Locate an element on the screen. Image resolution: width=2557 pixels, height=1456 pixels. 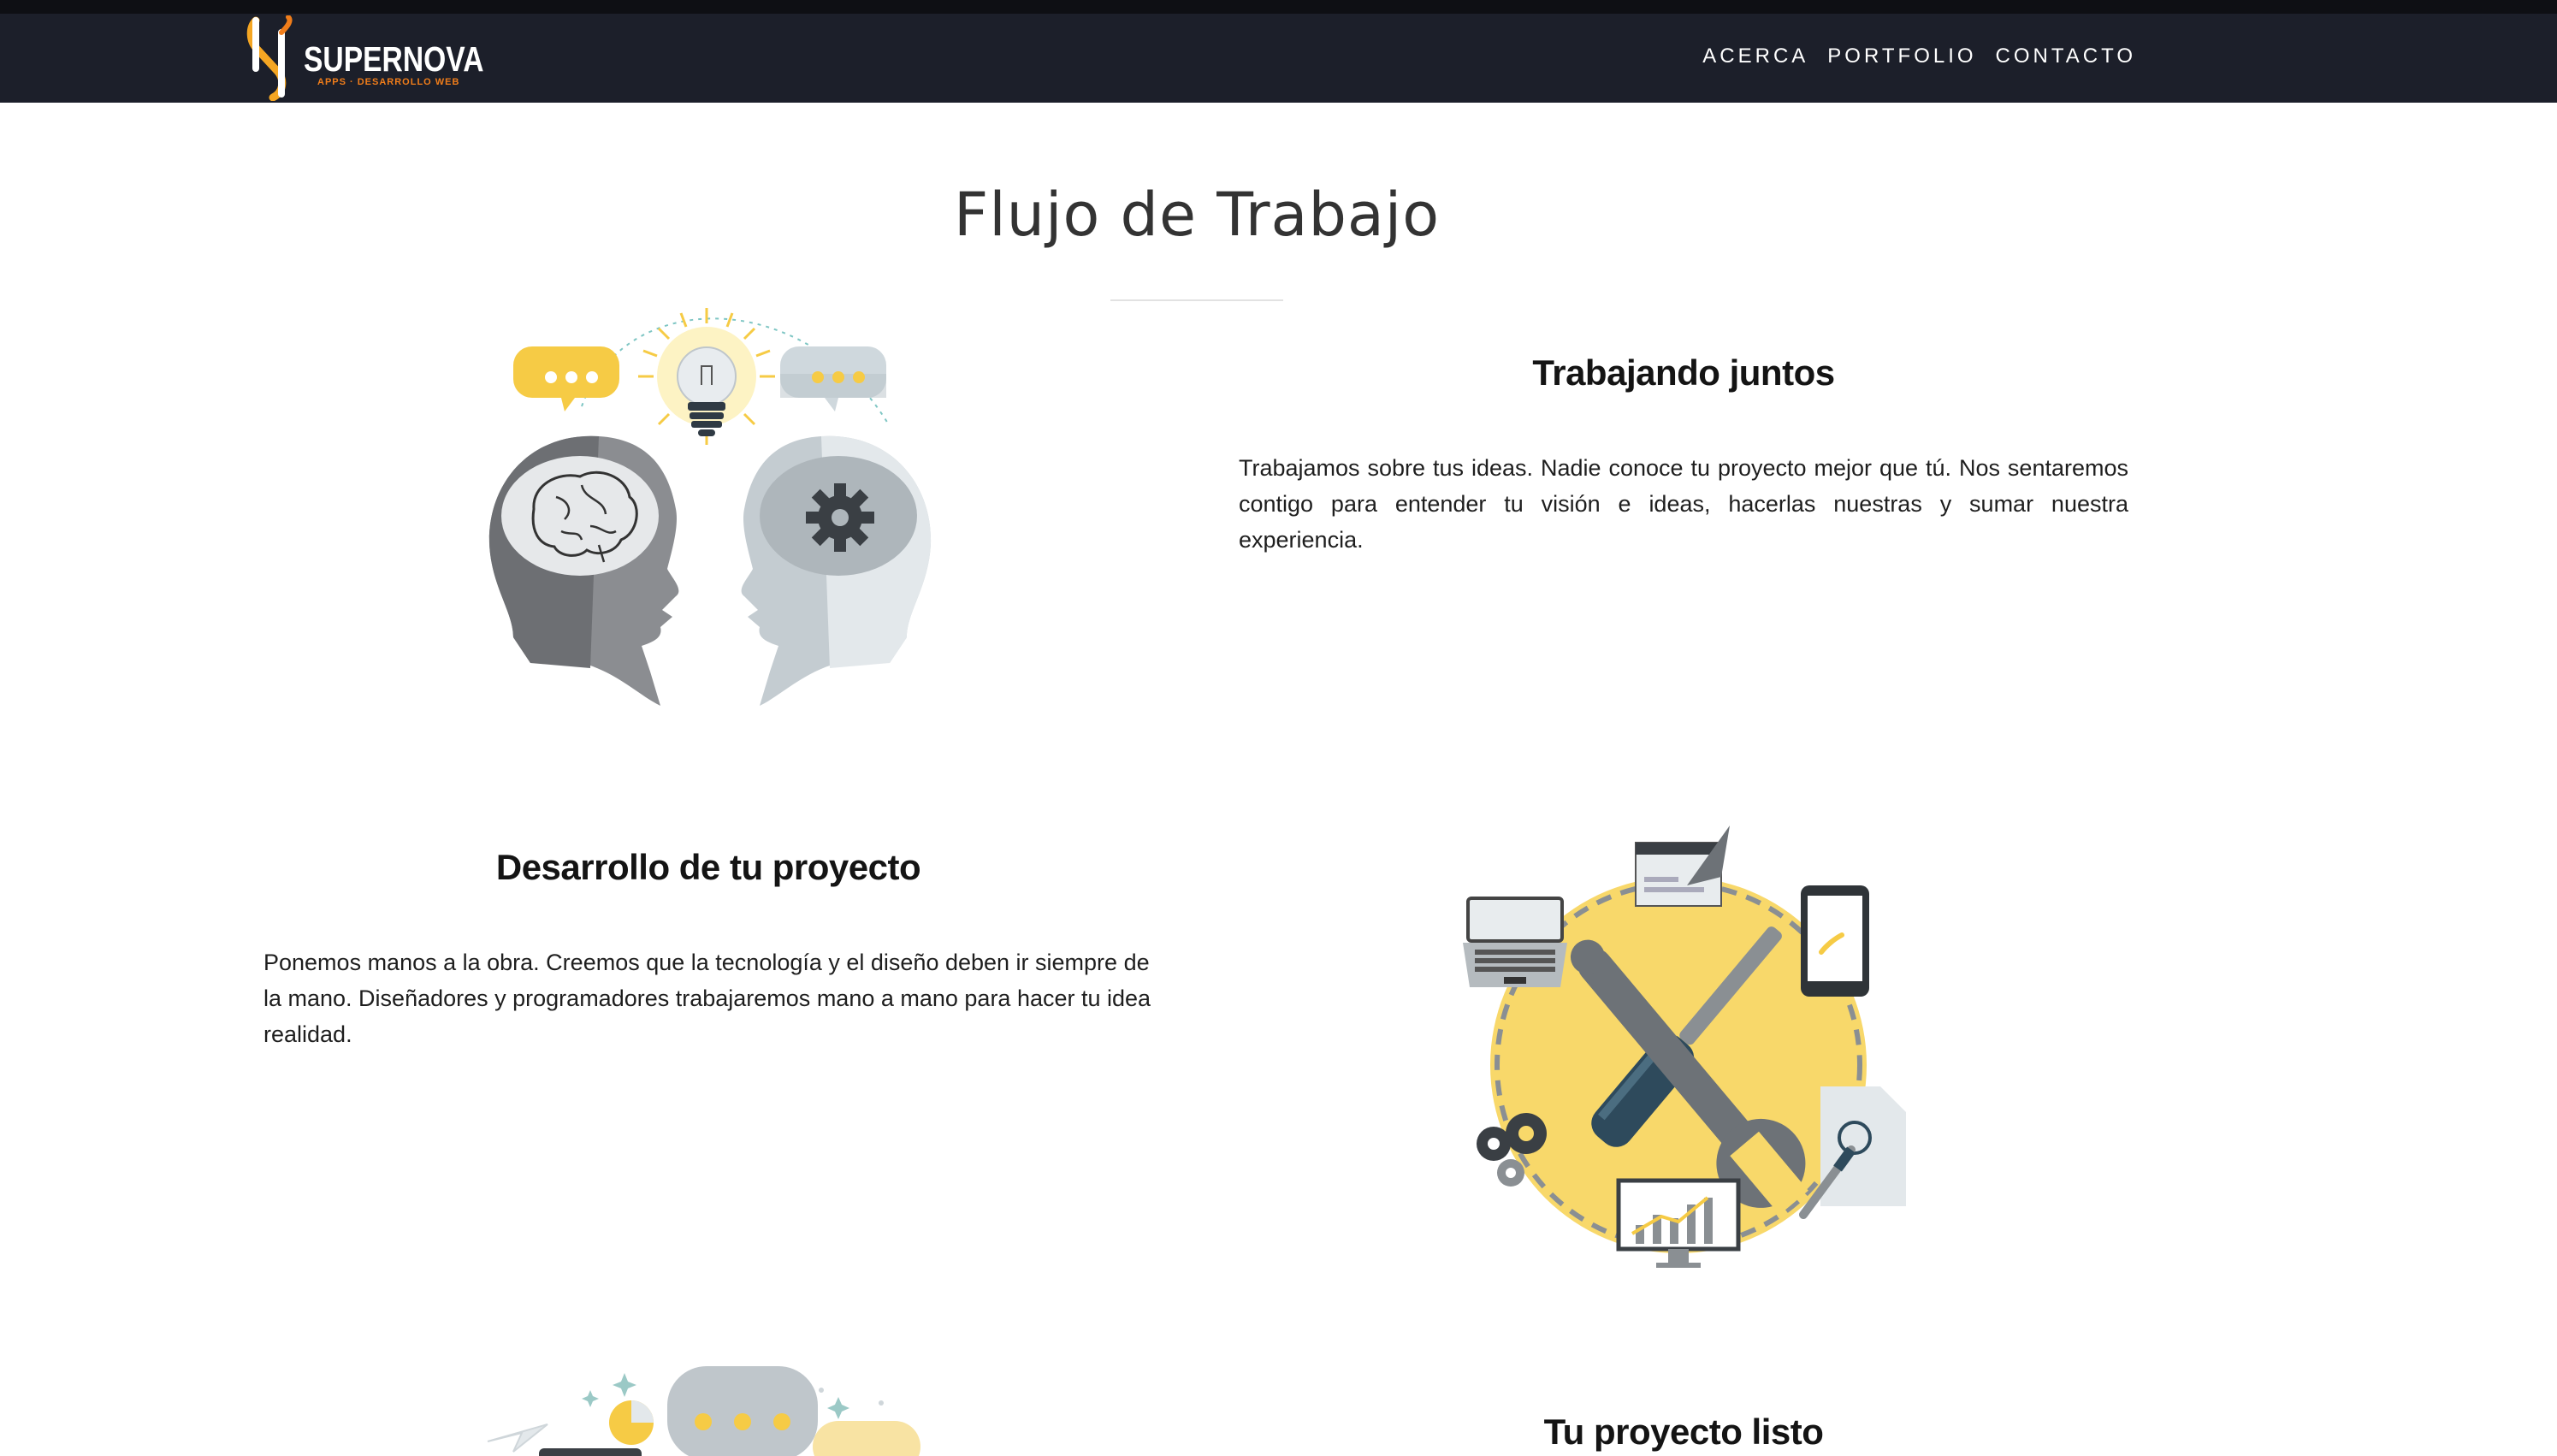
main-nav: ACERCA PORTFOLIO CONTACTO is located at coordinates (1919, 56).